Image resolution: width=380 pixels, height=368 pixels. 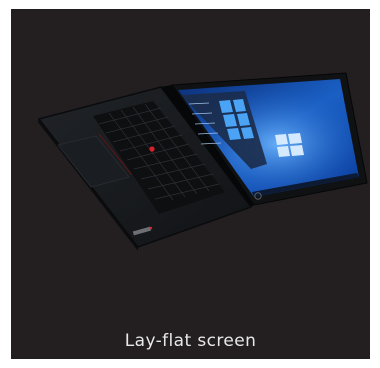 What do you see at coordinates (190, 341) in the screenshot?
I see `caption: Lay-flat screen` at bounding box center [190, 341].